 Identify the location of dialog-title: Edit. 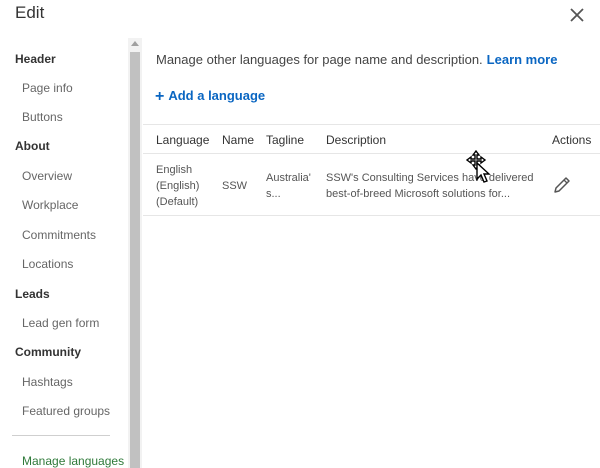
(30, 12).